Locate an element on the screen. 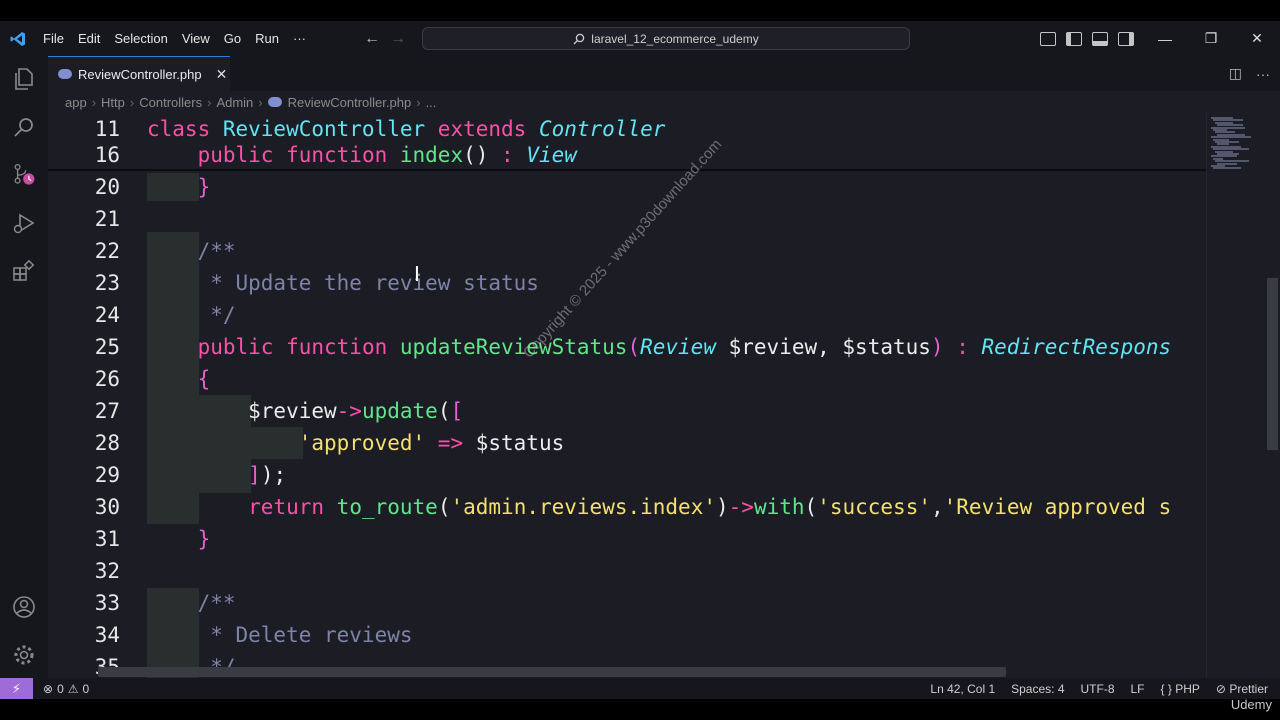 This screenshot has width=1280, height=720. accounts-icon is located at coordinates (24, 607).